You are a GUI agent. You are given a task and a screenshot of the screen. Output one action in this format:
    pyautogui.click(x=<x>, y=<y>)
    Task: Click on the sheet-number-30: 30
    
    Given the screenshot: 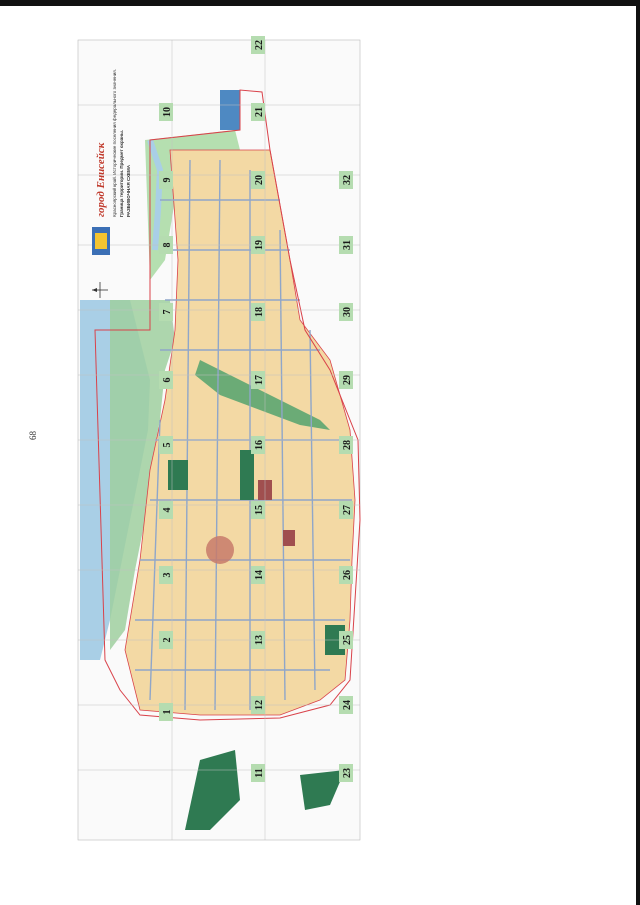 What is the action you would take?
    pyautogui.click(x=346, y=312)
    